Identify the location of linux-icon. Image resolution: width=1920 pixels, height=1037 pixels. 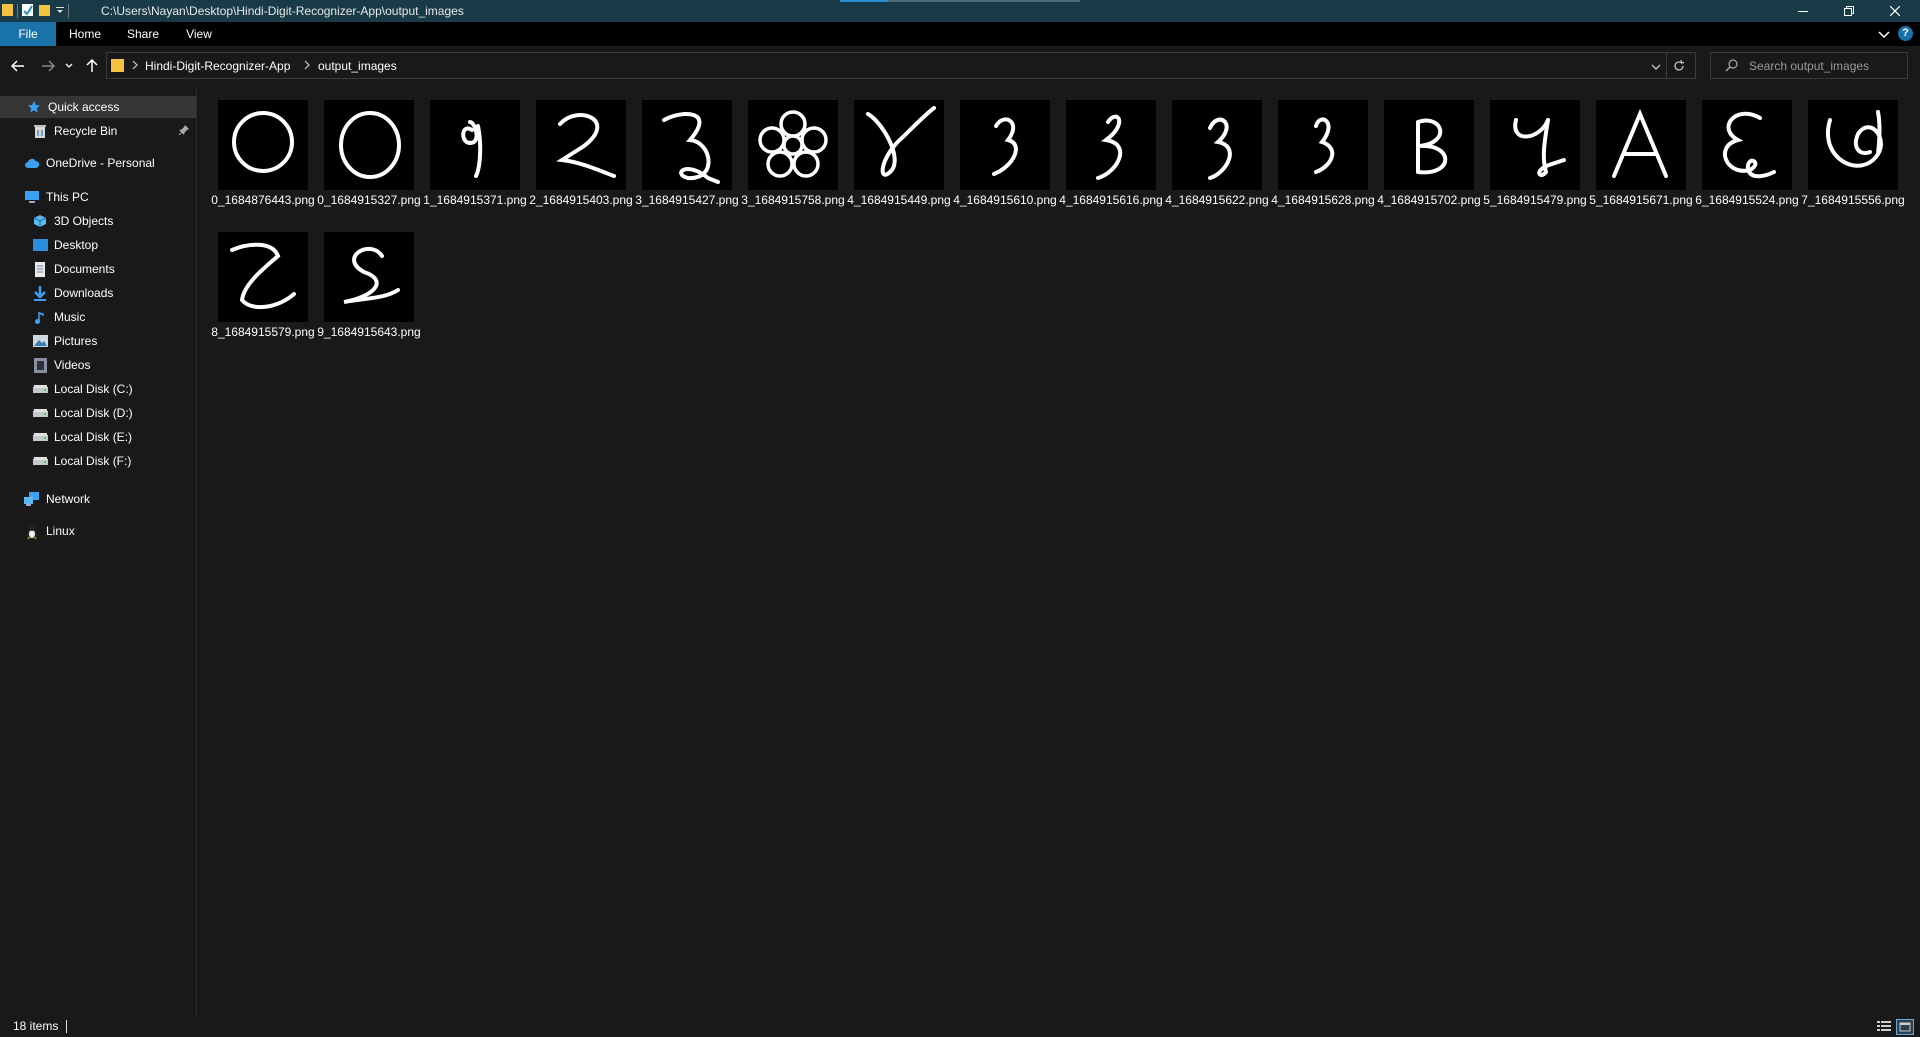
(32, 531).